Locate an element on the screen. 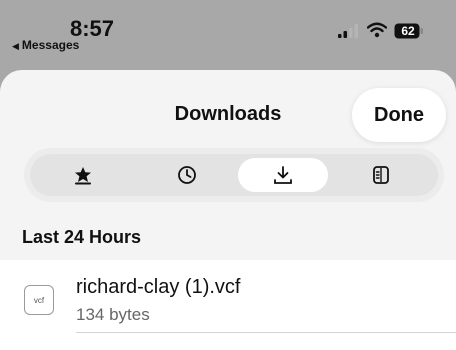 The width and height of the screenshot is (456, 350). vcf-file-icon: vcf is located at coordinates (39, 300).